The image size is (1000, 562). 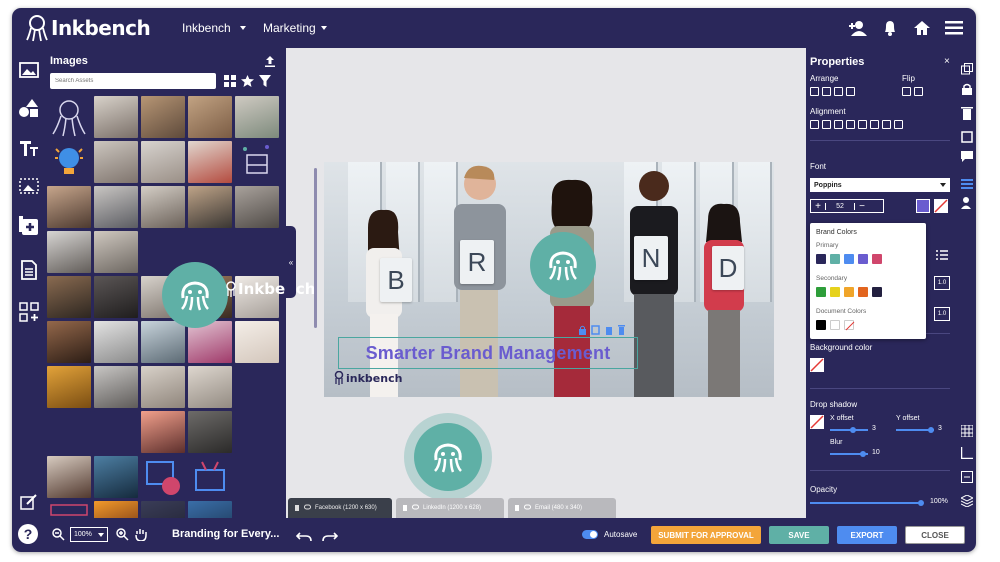 What do you see at coordinates (195, 295) in the screenshot?
I see `dragged-logo-mark` at bounding box center [195, 295].